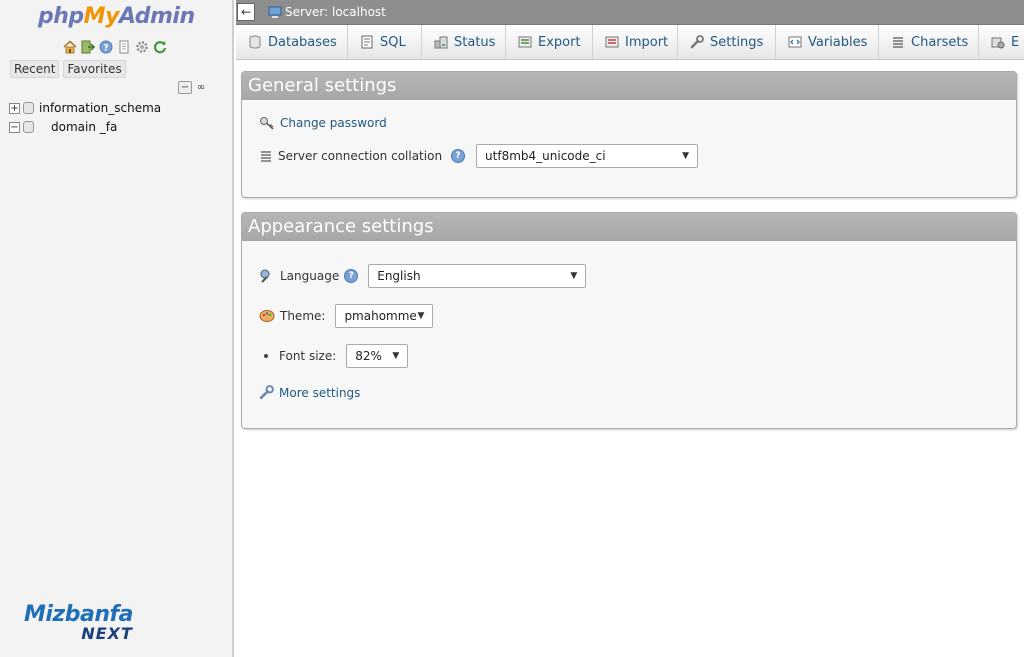  Describe the element at coordinates (303, 316) in the screenshot. I see `theme-label: Theme:` at that location.